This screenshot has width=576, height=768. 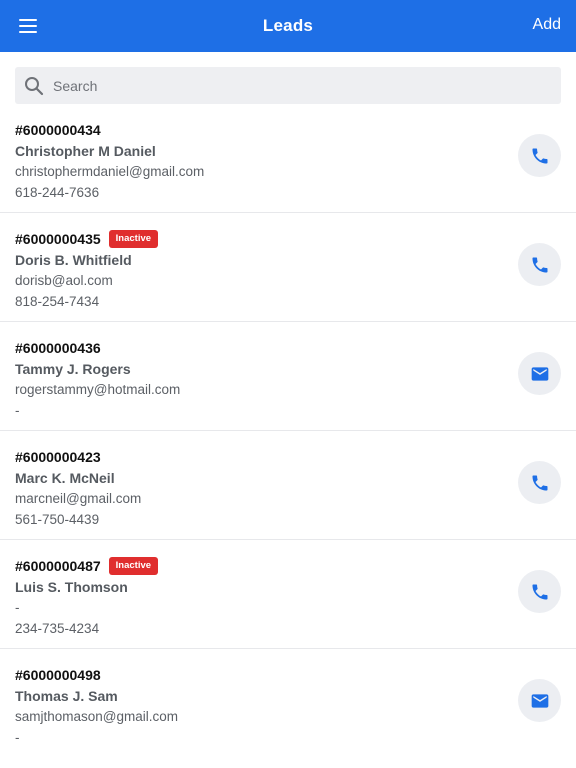 I want to click on lead-phone: 818-254-7434, so click(x=57, y=301).